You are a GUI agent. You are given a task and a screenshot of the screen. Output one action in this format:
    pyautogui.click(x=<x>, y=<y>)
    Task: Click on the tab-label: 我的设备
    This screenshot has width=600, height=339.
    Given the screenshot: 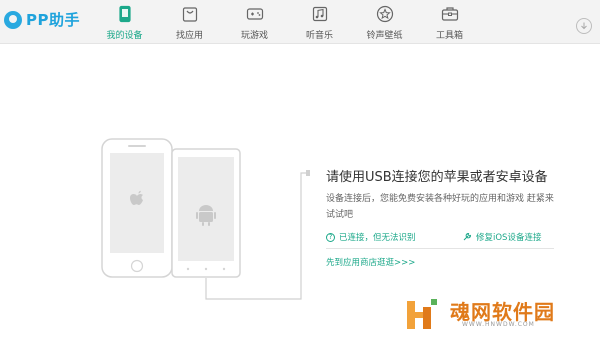 What is the action you would take?
    pyautogui.click(x=124, y=36)
    